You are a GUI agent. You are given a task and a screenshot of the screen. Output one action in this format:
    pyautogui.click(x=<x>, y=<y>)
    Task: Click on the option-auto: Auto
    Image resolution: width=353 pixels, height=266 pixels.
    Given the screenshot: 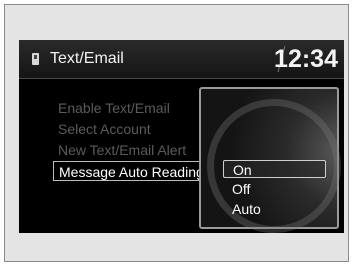 What is the action you would take?
    pyautogui.click(x=274, y=209)
    